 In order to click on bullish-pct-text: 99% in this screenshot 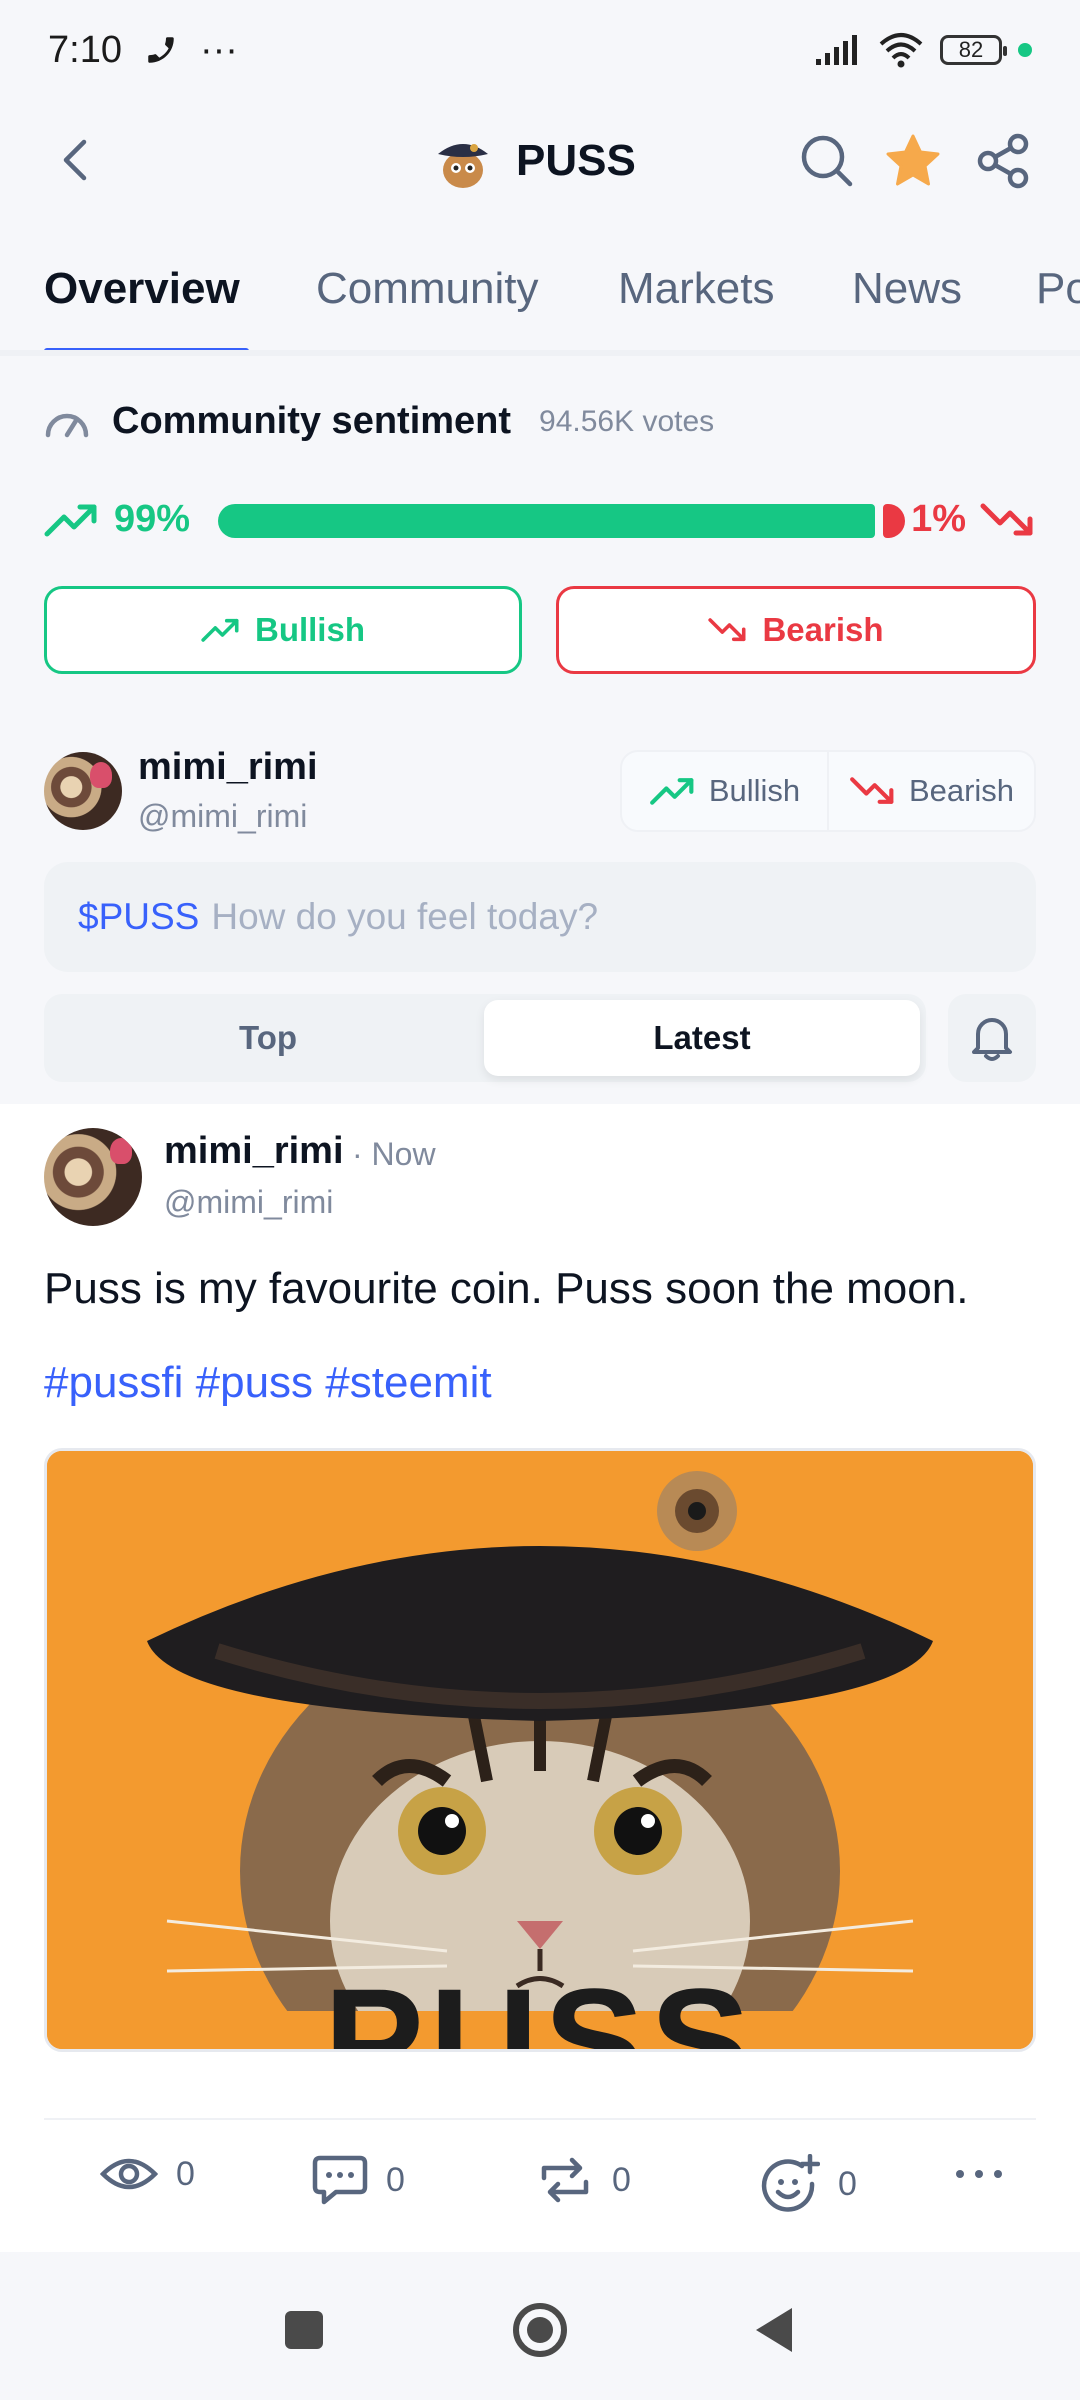, I will do `click(152, 519)`.